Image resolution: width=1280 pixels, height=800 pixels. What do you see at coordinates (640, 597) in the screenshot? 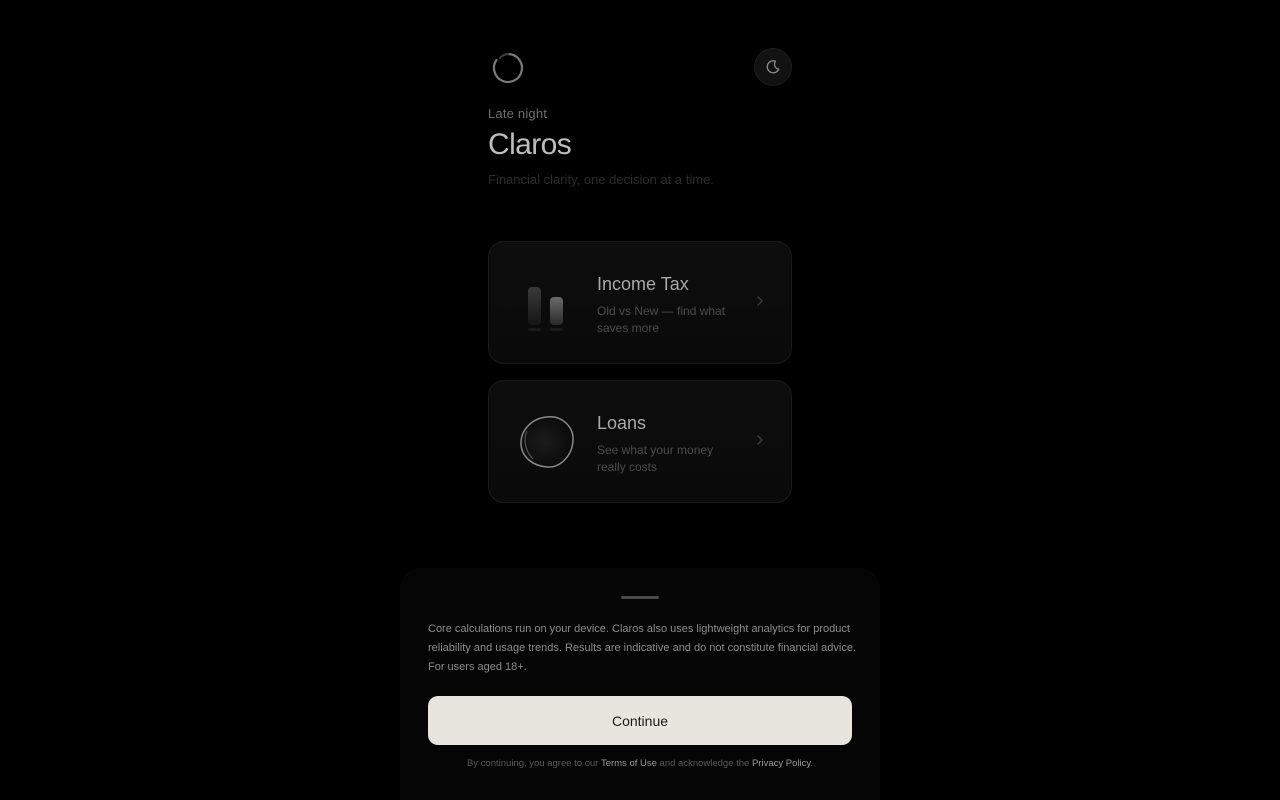
I see `sheet-drag-handle` at bounding box center [640, 597].